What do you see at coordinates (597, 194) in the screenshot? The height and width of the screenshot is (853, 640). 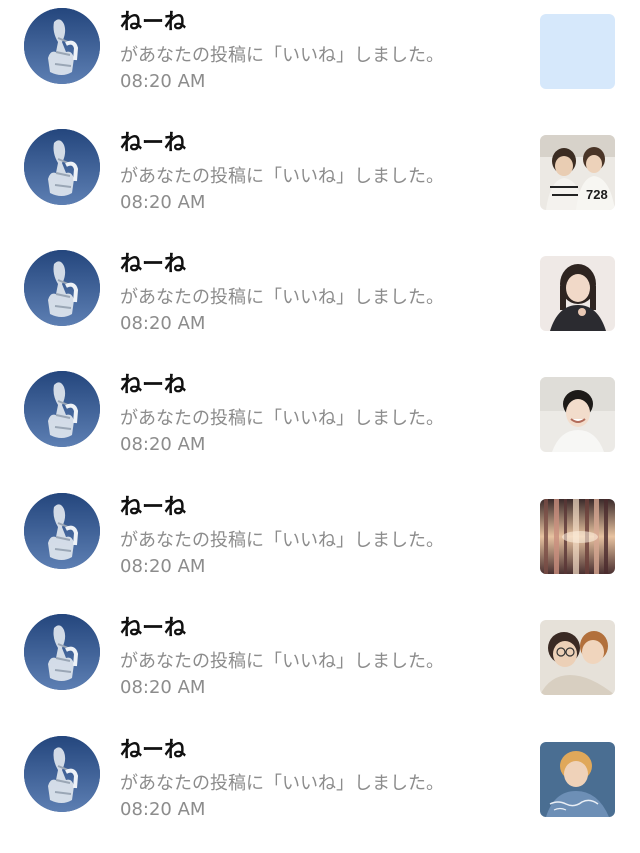 I see `svg-text: 728` at bounding box center [597, 194].